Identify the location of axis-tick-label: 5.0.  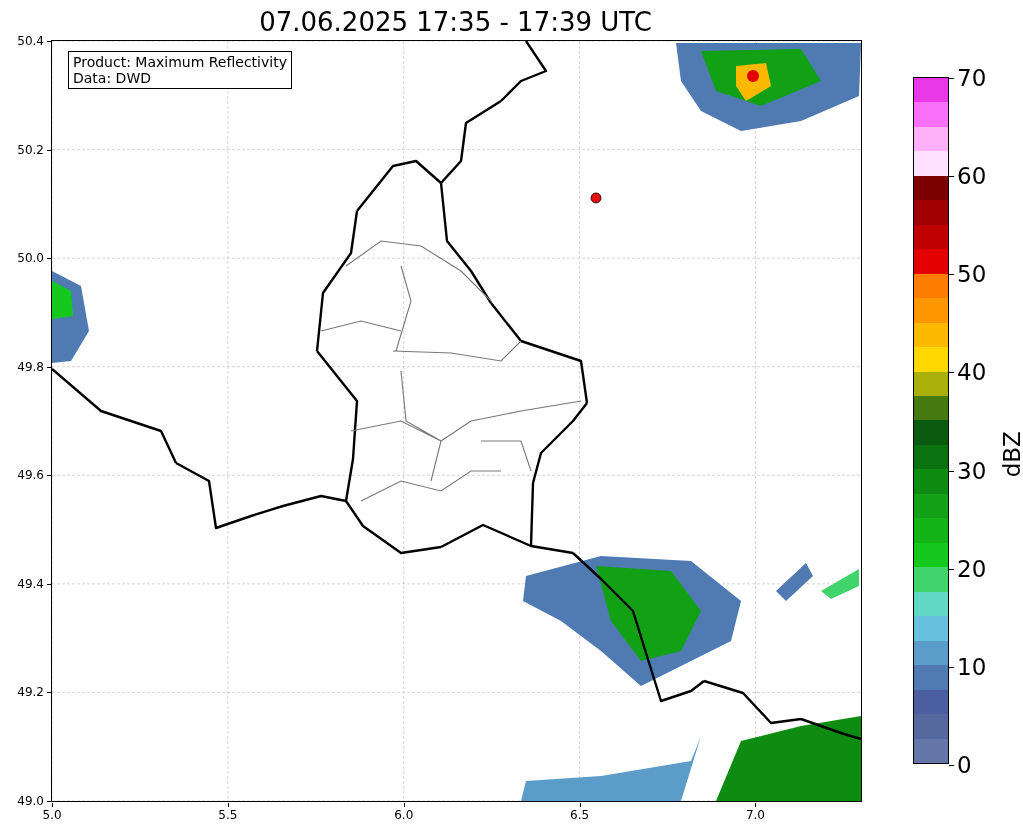
(52, 815).